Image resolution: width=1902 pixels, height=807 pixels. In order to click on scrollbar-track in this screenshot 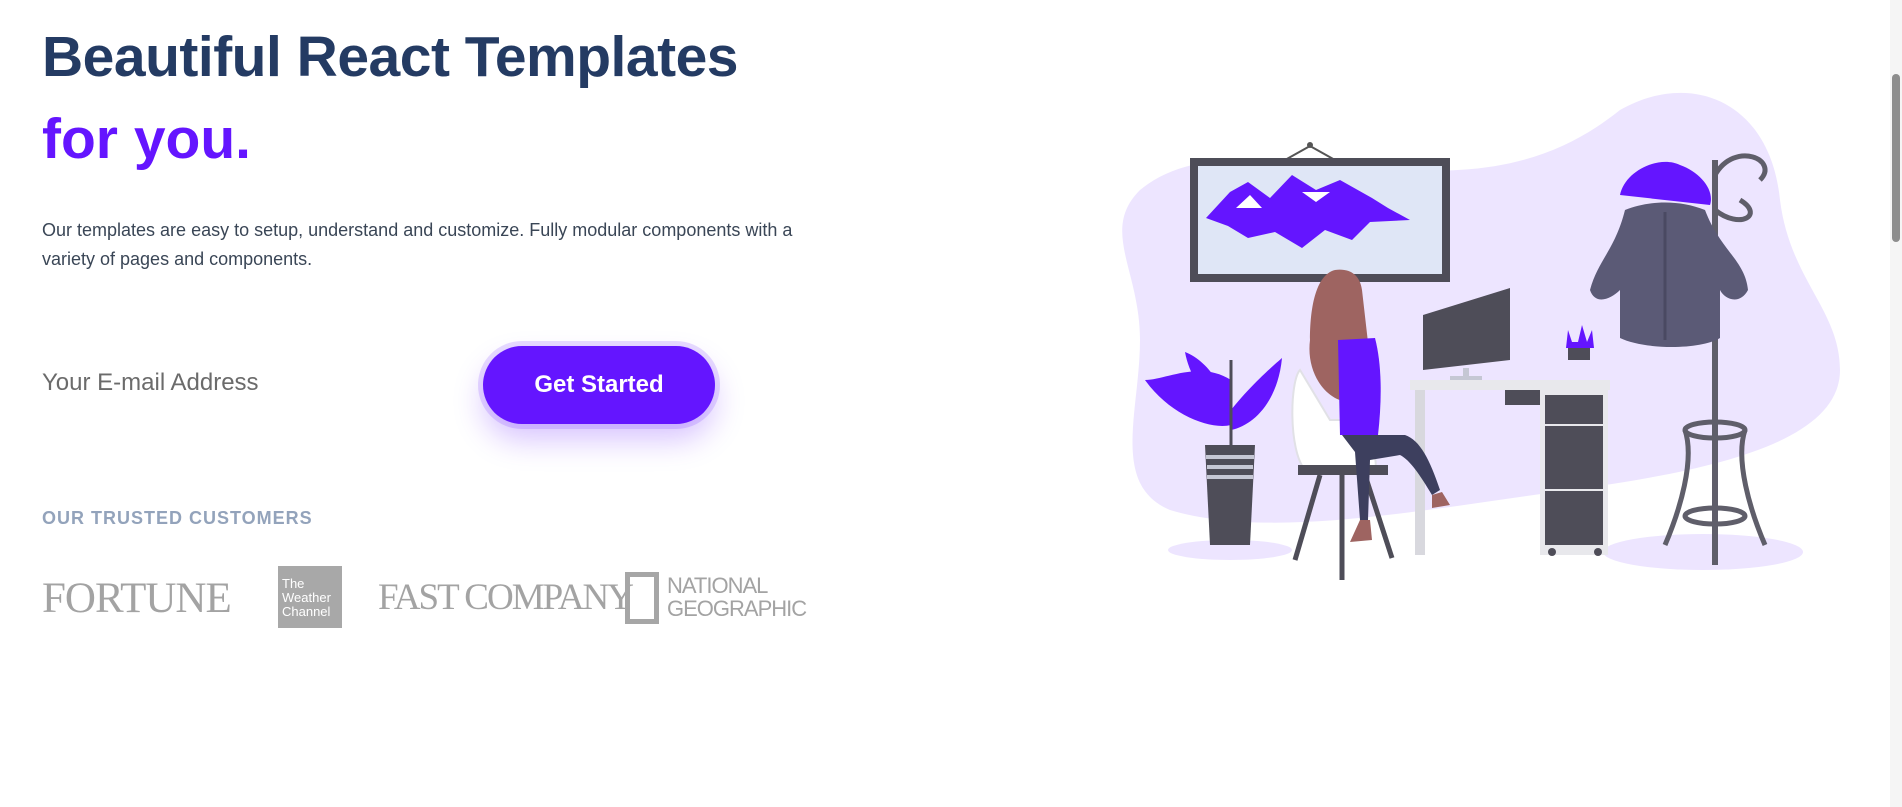, I will do `click(1896, 403)`.